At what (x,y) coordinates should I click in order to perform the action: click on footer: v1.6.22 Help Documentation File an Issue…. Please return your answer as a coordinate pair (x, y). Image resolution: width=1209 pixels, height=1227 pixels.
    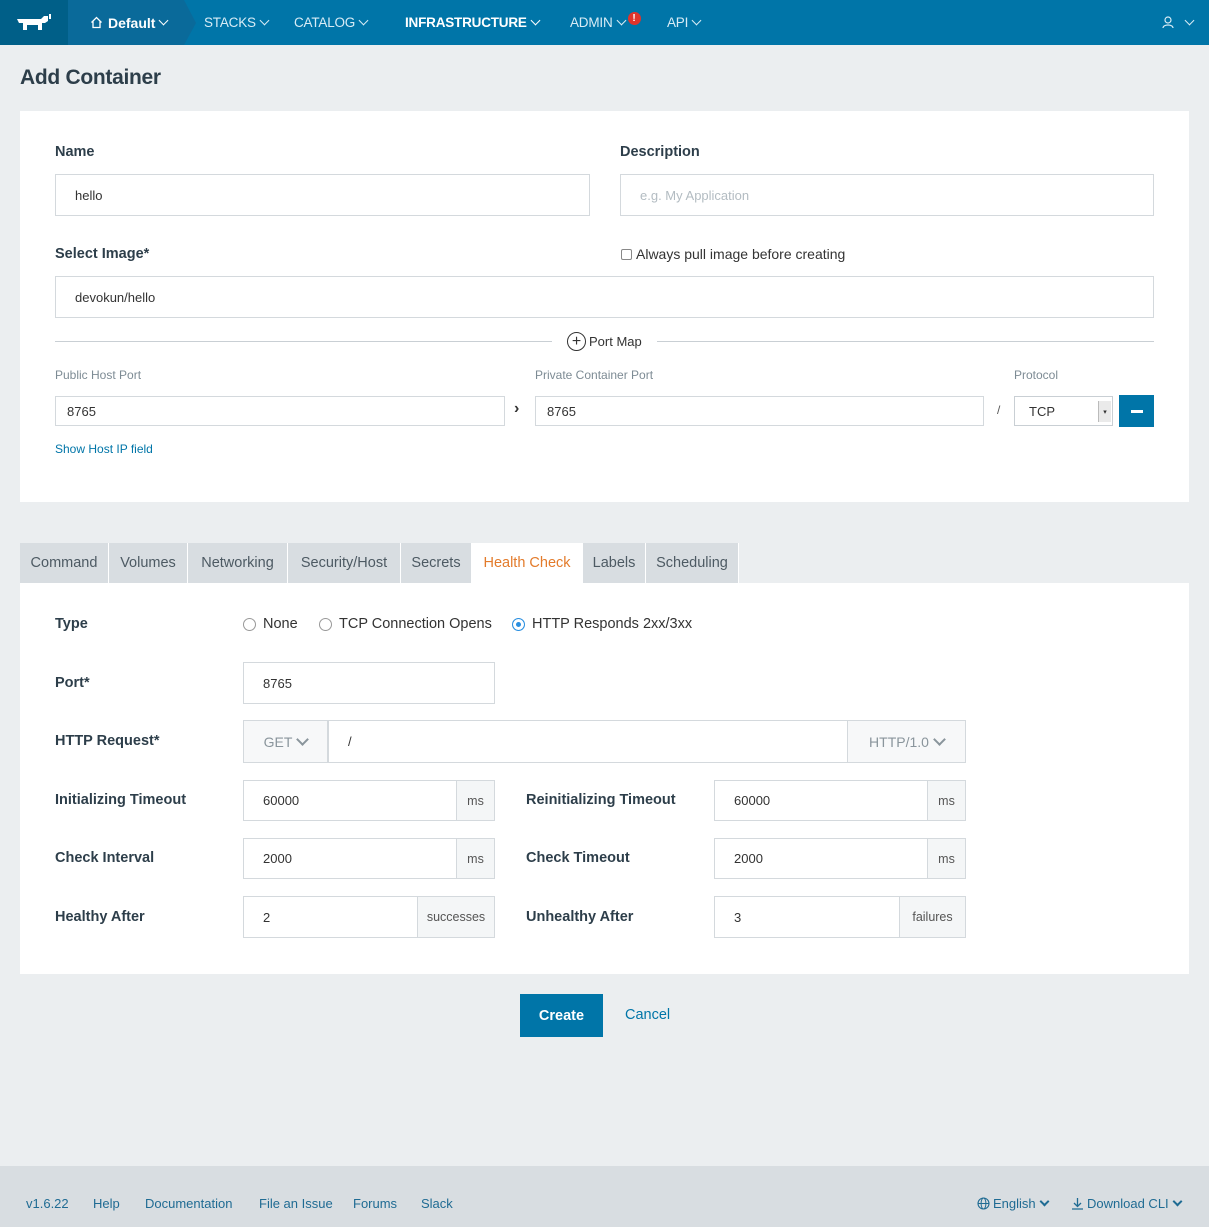
    Looking at the image, I should click on (604, 1196).